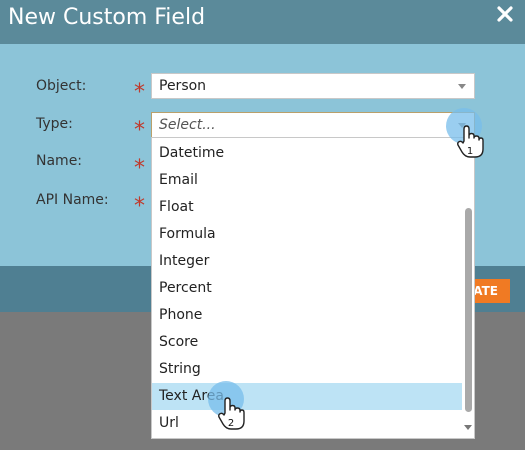 The image size is (525, 450). What do you see at coordinates (470, 141) in the screenshot?
I see `hand-pointer-icon: 1` at bounding box center [470, 141].